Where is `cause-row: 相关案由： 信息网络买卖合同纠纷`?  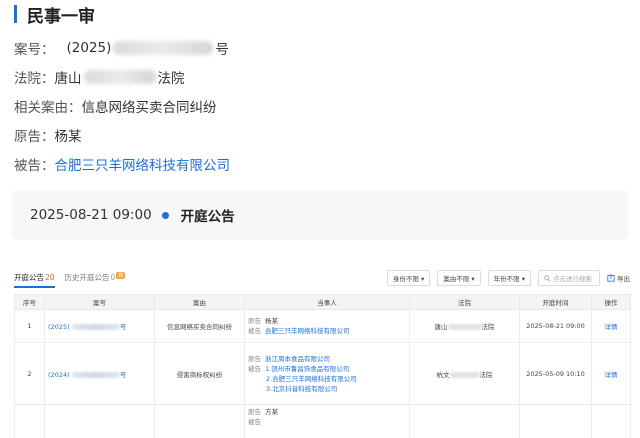 cause-row: 相关案由： 信息网络买卖合同纠纷 is located at coordinates (115, 106).